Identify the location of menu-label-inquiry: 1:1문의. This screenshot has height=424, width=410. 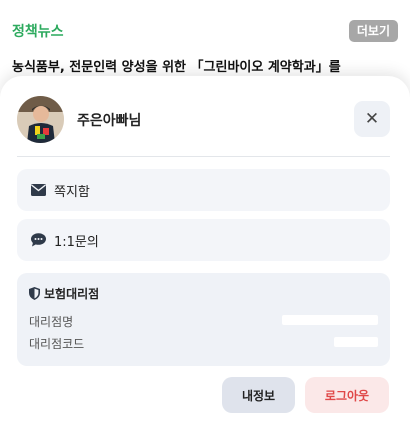
(76, 242).